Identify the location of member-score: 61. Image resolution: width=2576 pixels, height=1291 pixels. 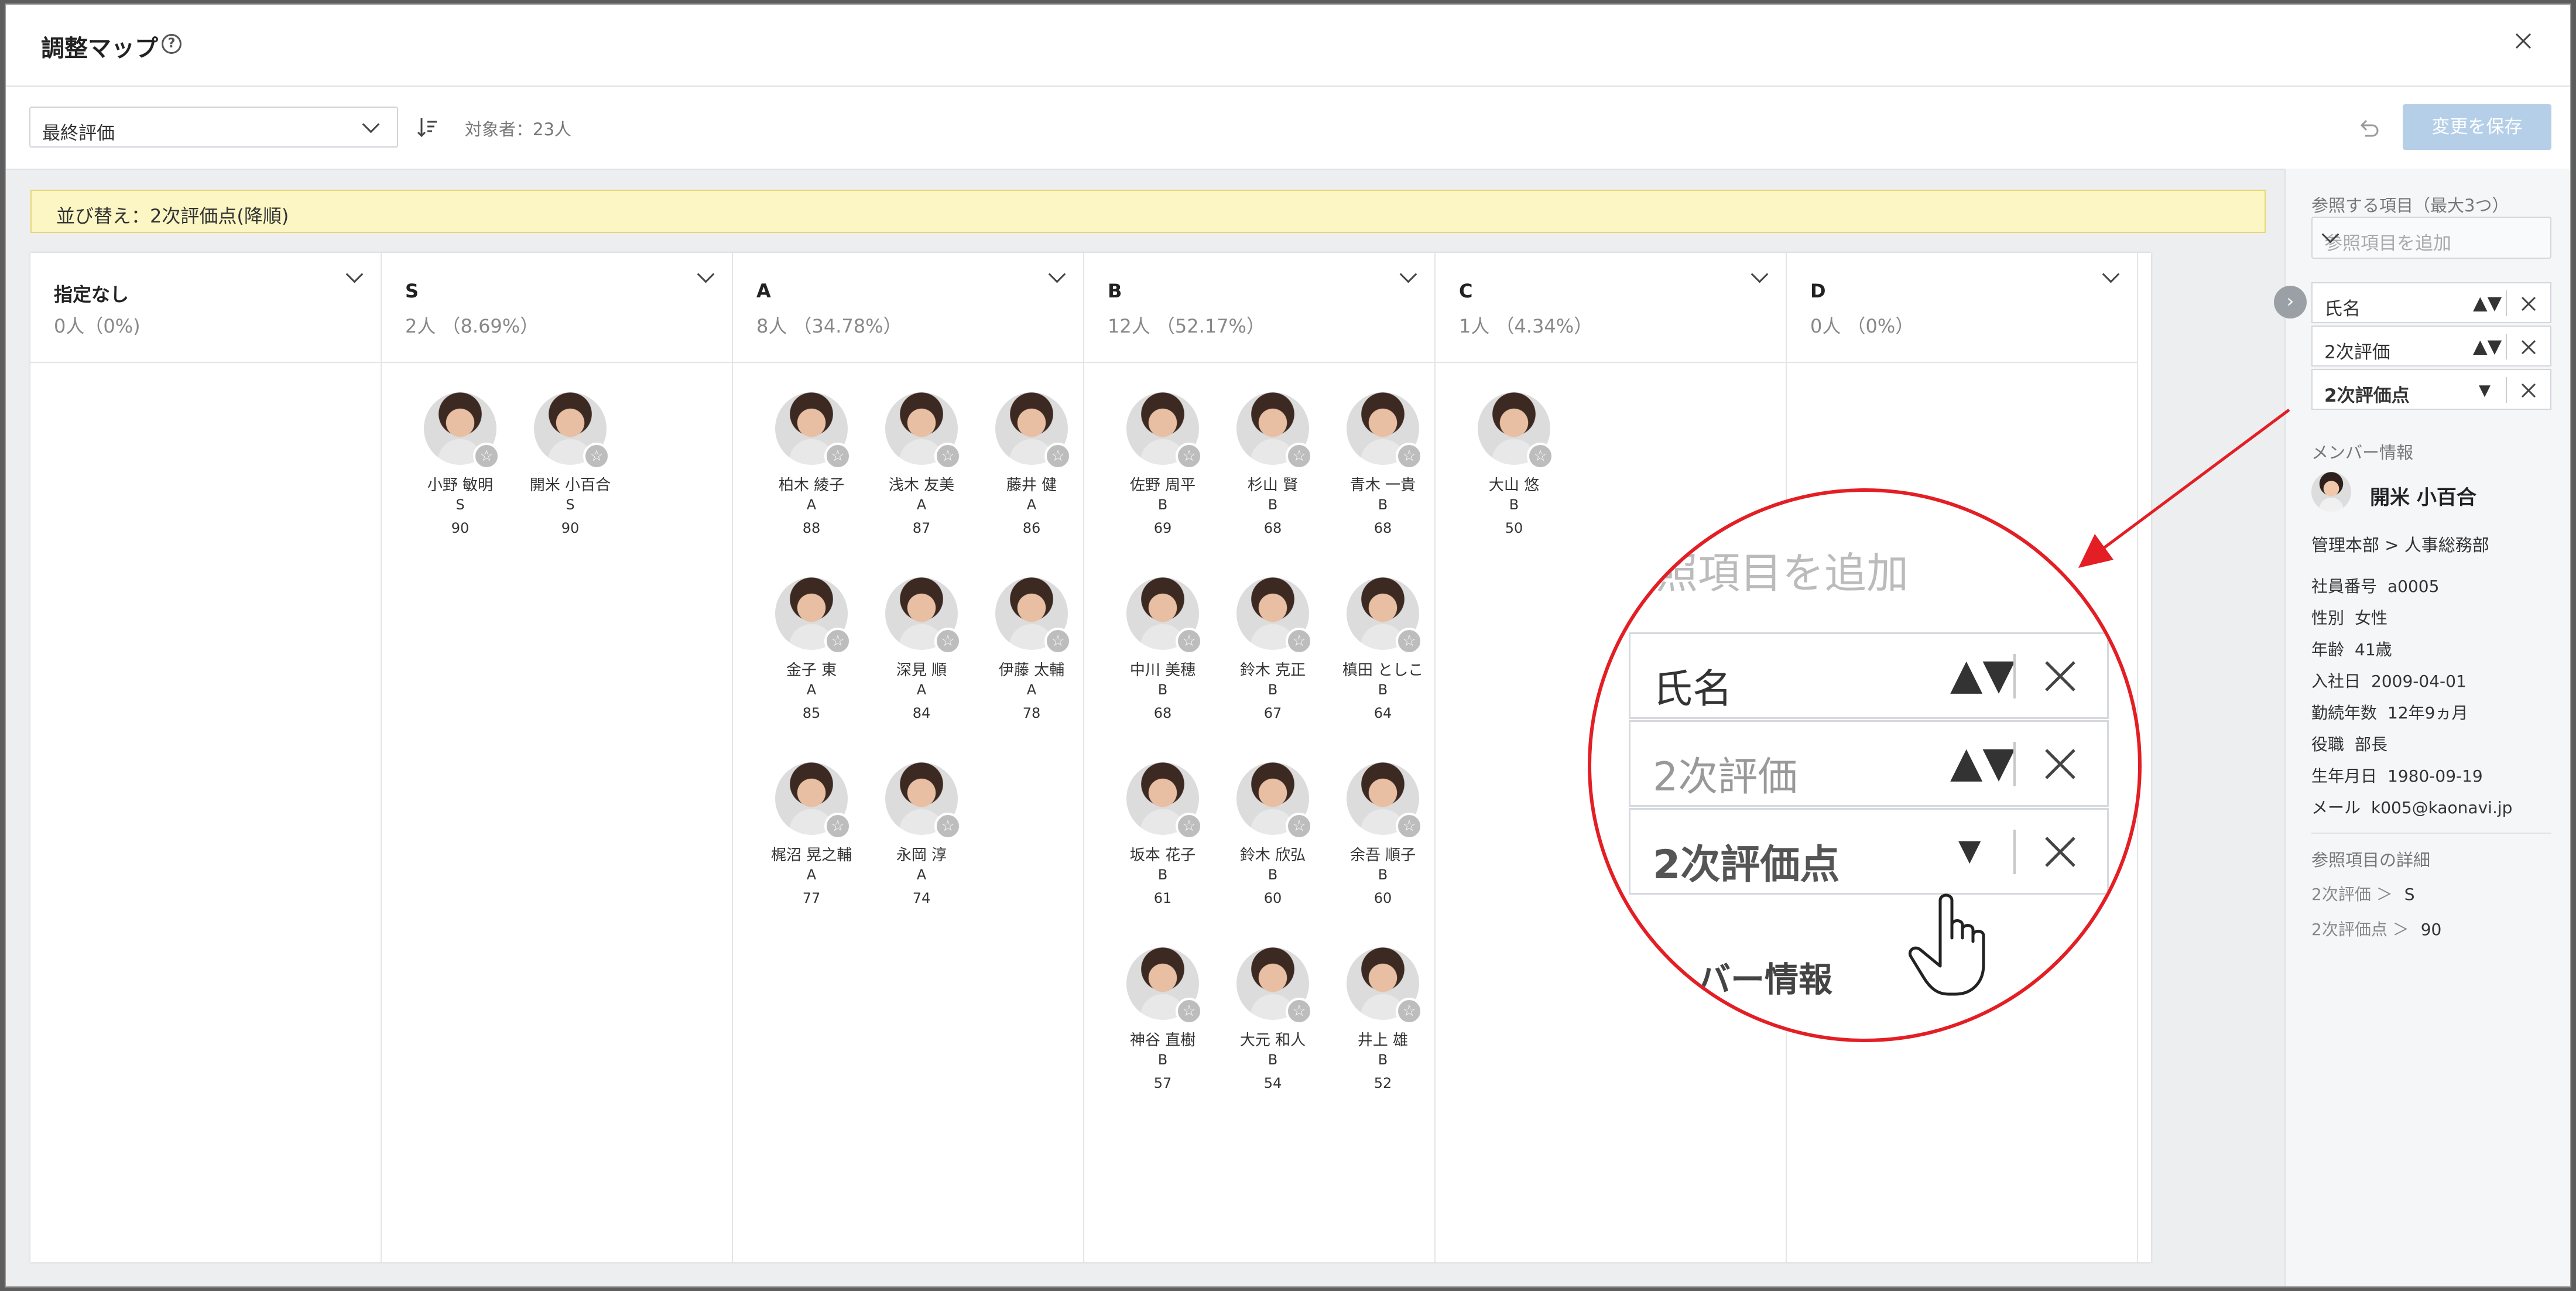
(1162, 898).